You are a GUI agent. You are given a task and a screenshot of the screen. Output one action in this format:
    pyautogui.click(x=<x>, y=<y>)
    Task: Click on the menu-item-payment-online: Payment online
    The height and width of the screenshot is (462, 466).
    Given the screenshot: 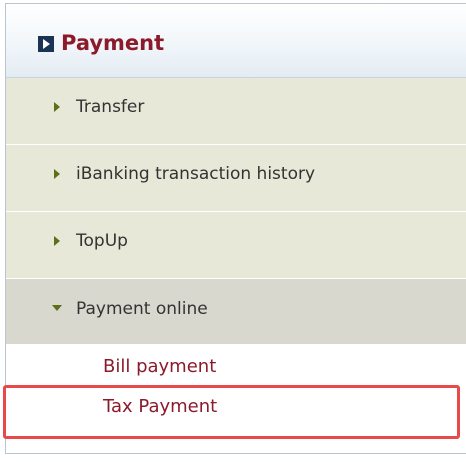 What is the action you would take?
    pyautogui.click(x=236, y=312)
    